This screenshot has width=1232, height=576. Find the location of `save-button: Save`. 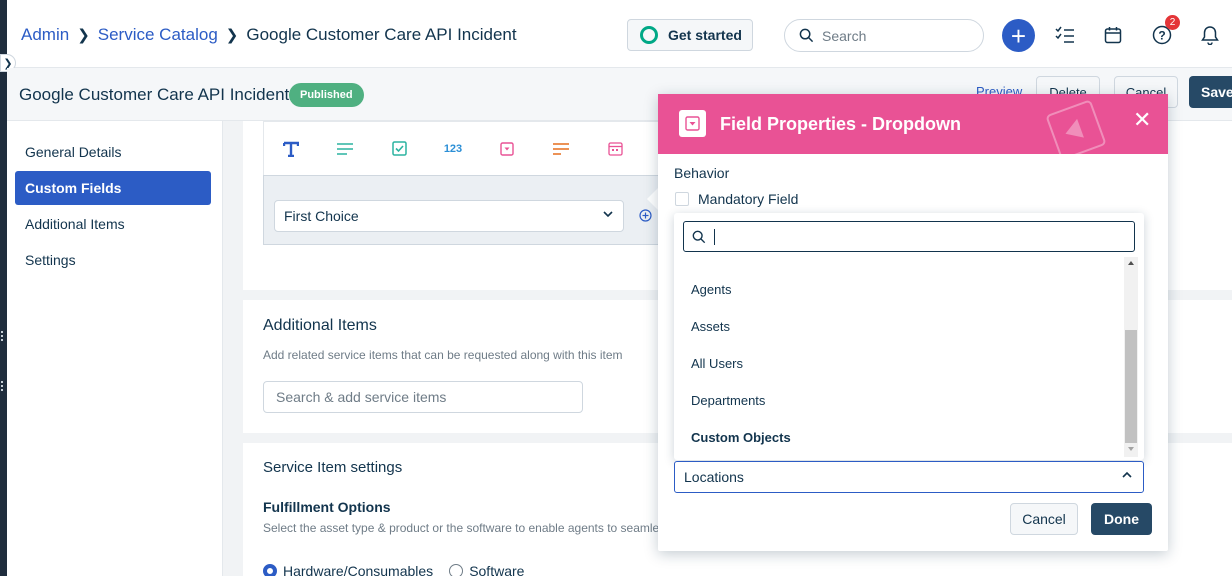

save-button: Save is located at coordinates (1210, 92).